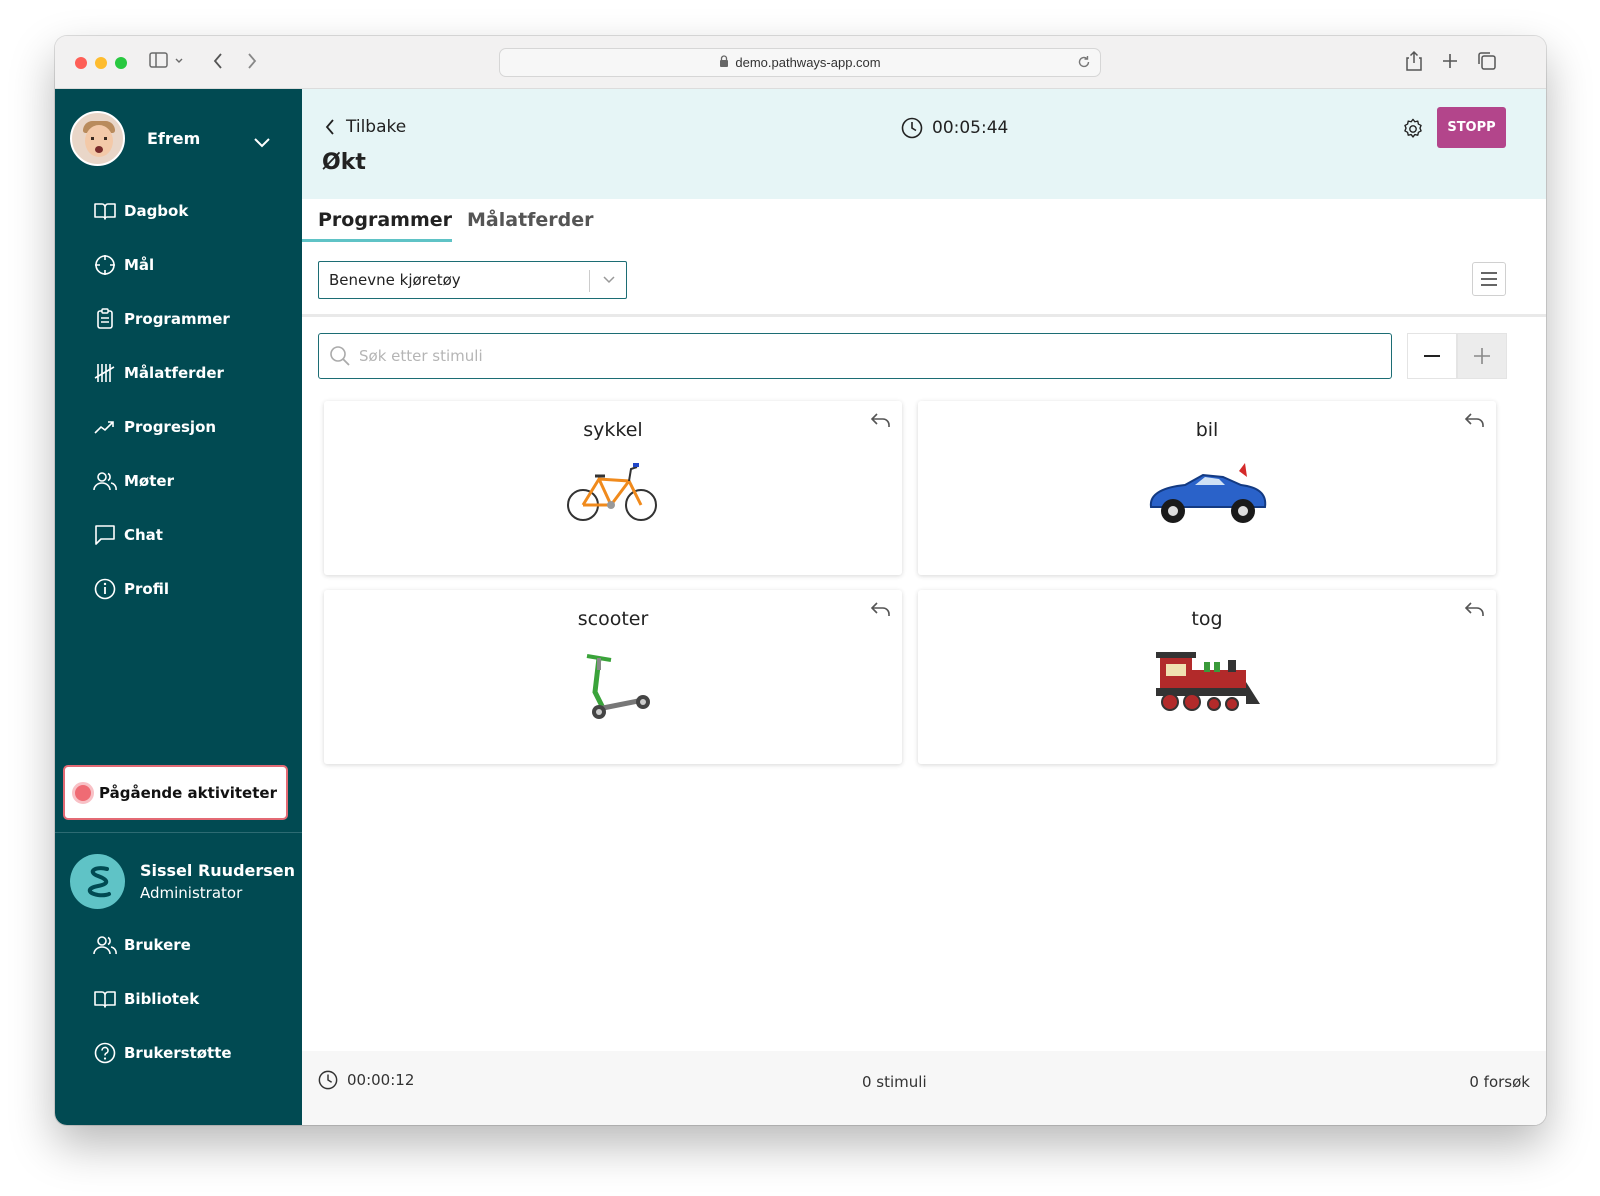 The image size is (1600, 1196). Describe the element at coordinates (105, 1053) in the screenshot. I see `help-icon` at that location.